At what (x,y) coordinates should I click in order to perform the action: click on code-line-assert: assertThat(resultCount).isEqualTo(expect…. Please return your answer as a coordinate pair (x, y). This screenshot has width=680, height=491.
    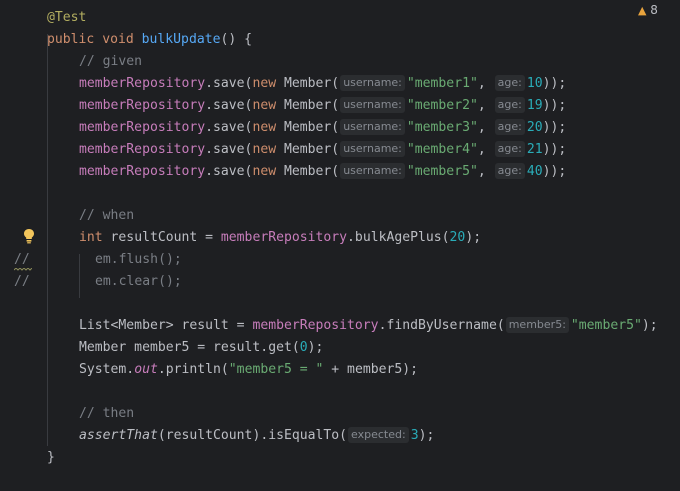
    Looking at the image, I should click on (340, 436).